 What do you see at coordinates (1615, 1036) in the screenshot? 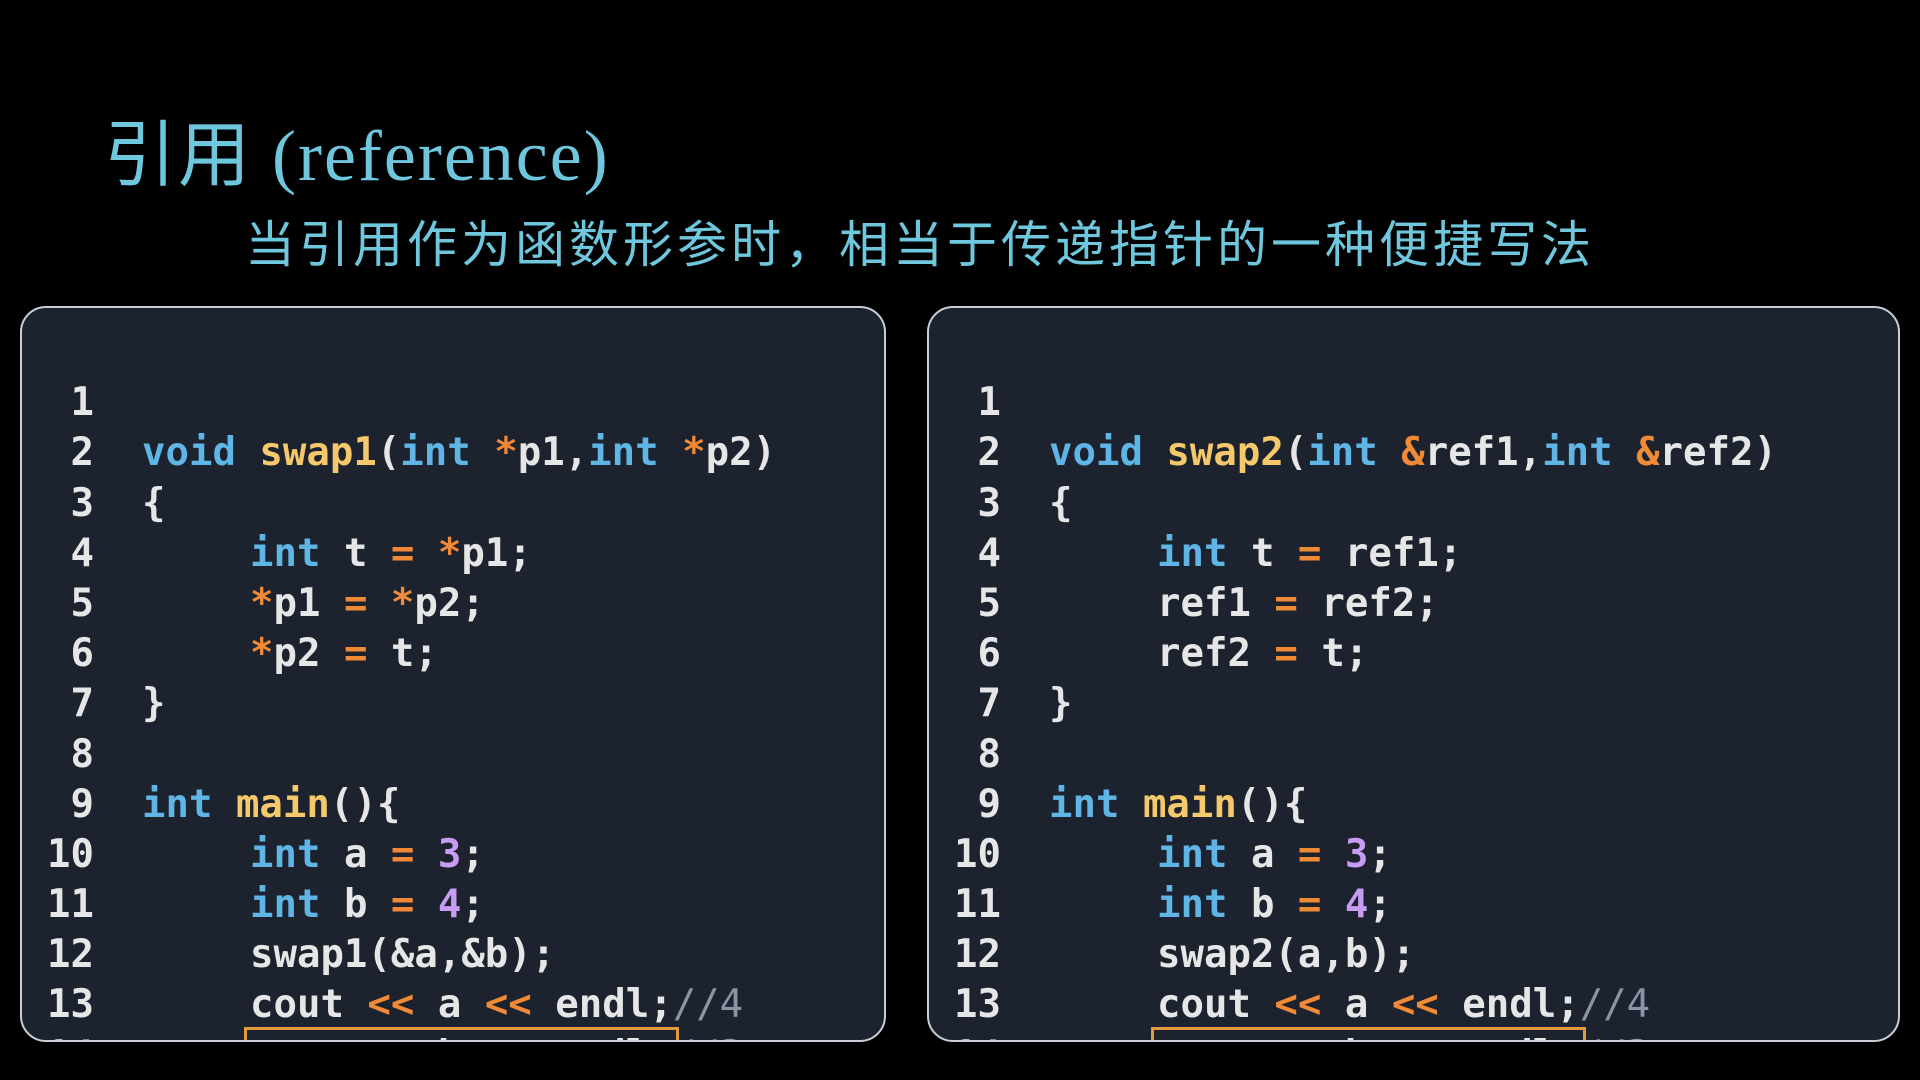
I see `token-comment: //3` at bounding box center [1615, 1036].